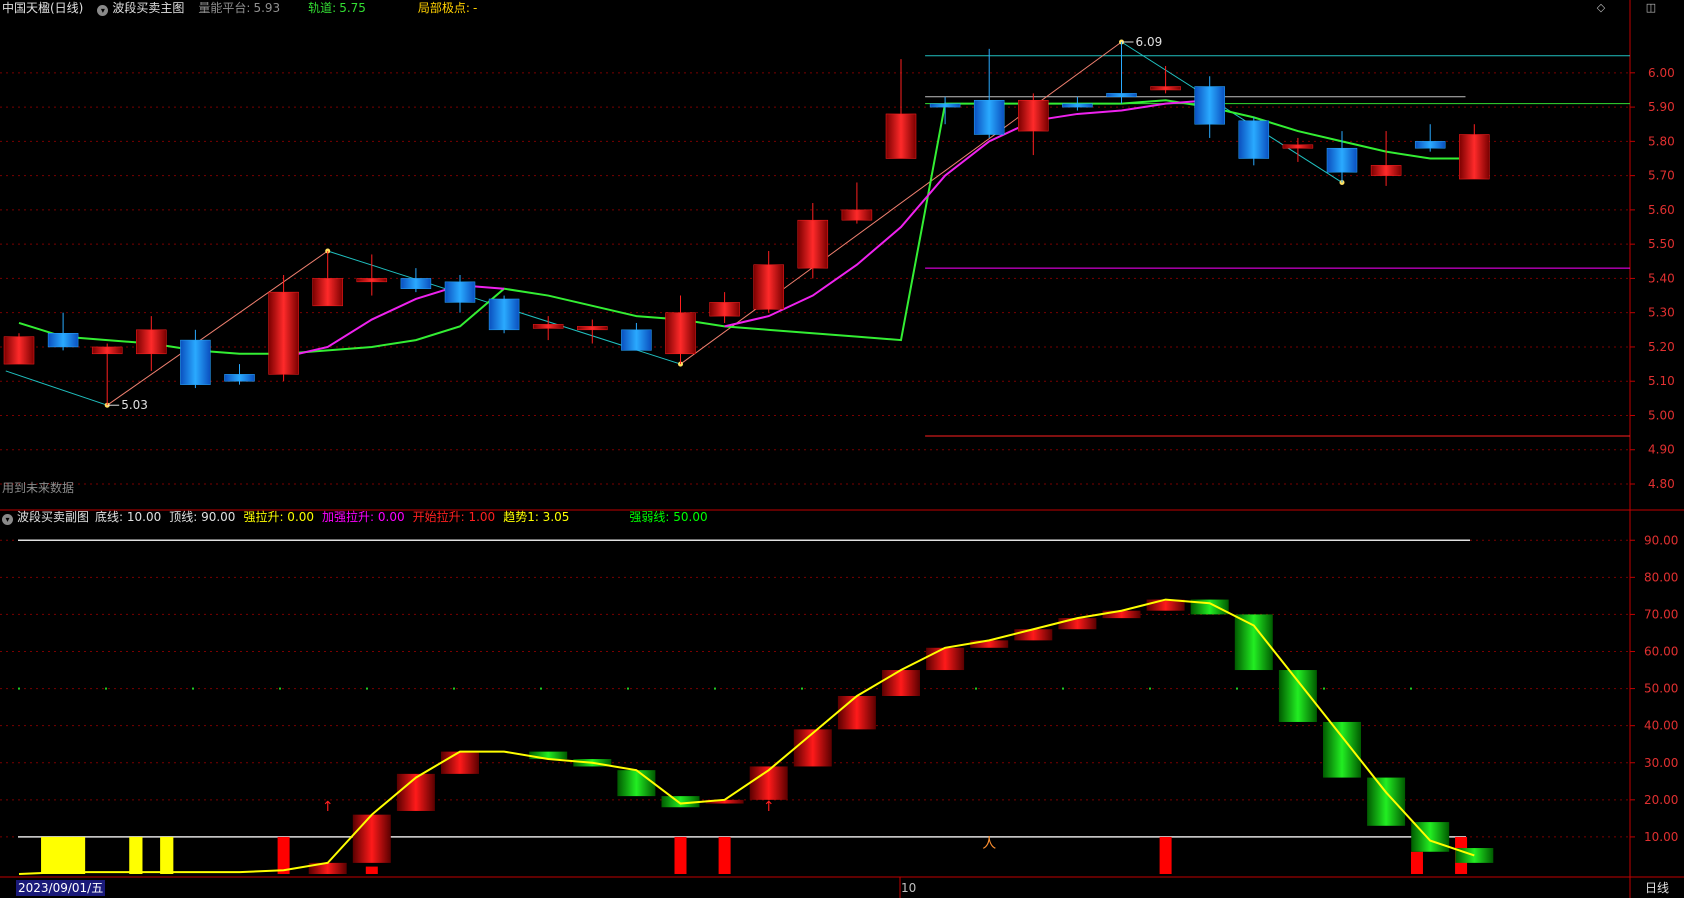  Describe the element at coordinates (1661, 800) in the screenshot. I see `sub-tick-label: 20.00` at that location.